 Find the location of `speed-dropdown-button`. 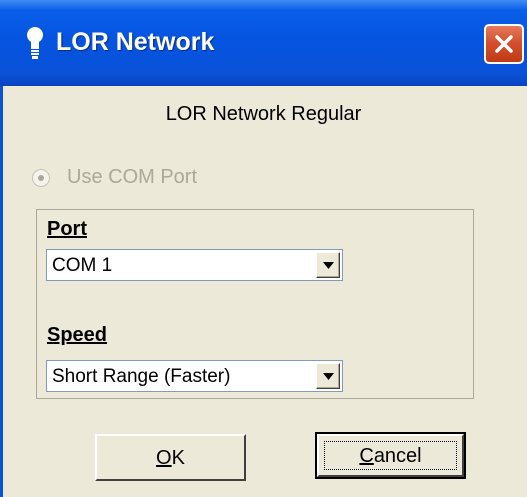

speed-dropdown-button is located at coordinates (328, 376).